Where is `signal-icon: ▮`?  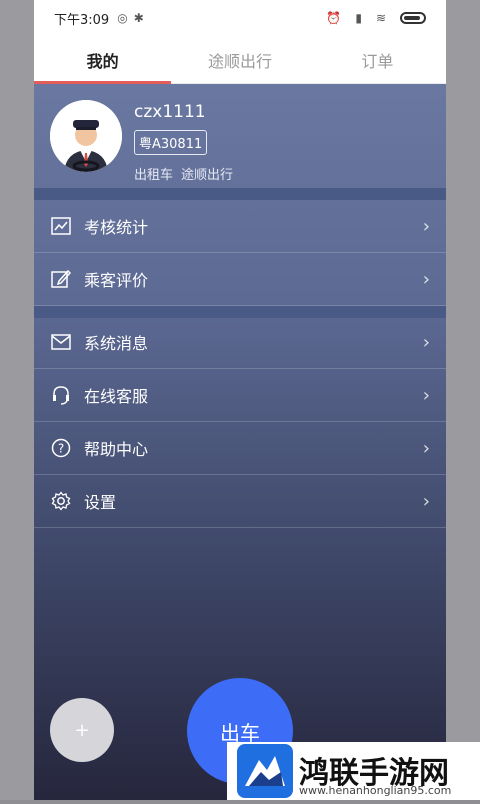 signal-icon: ▮ is located at coordinates (358, 18).